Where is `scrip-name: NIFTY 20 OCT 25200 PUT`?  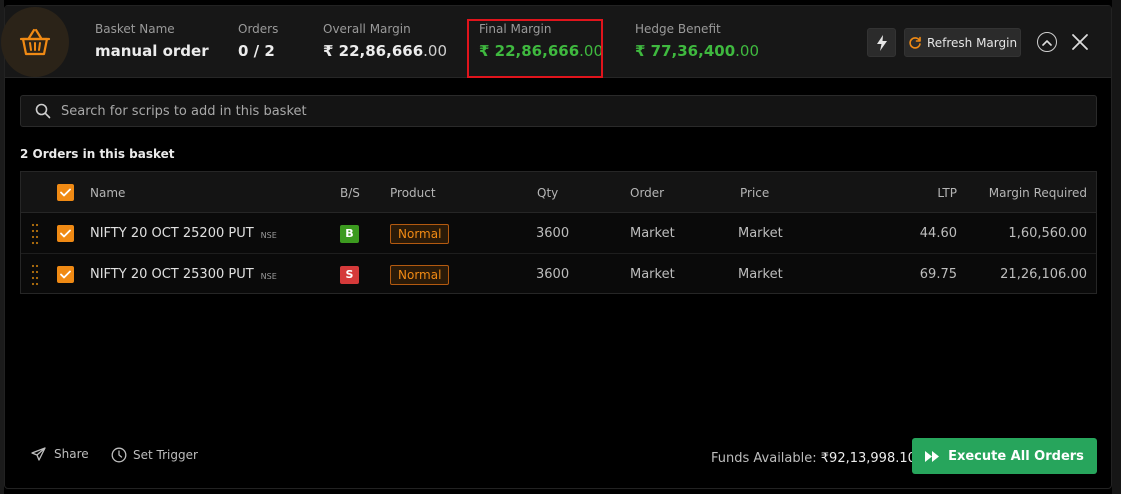
scrip-name: NIFTY 20 OCT 25200 PUT is located at coordinates (172, 233).